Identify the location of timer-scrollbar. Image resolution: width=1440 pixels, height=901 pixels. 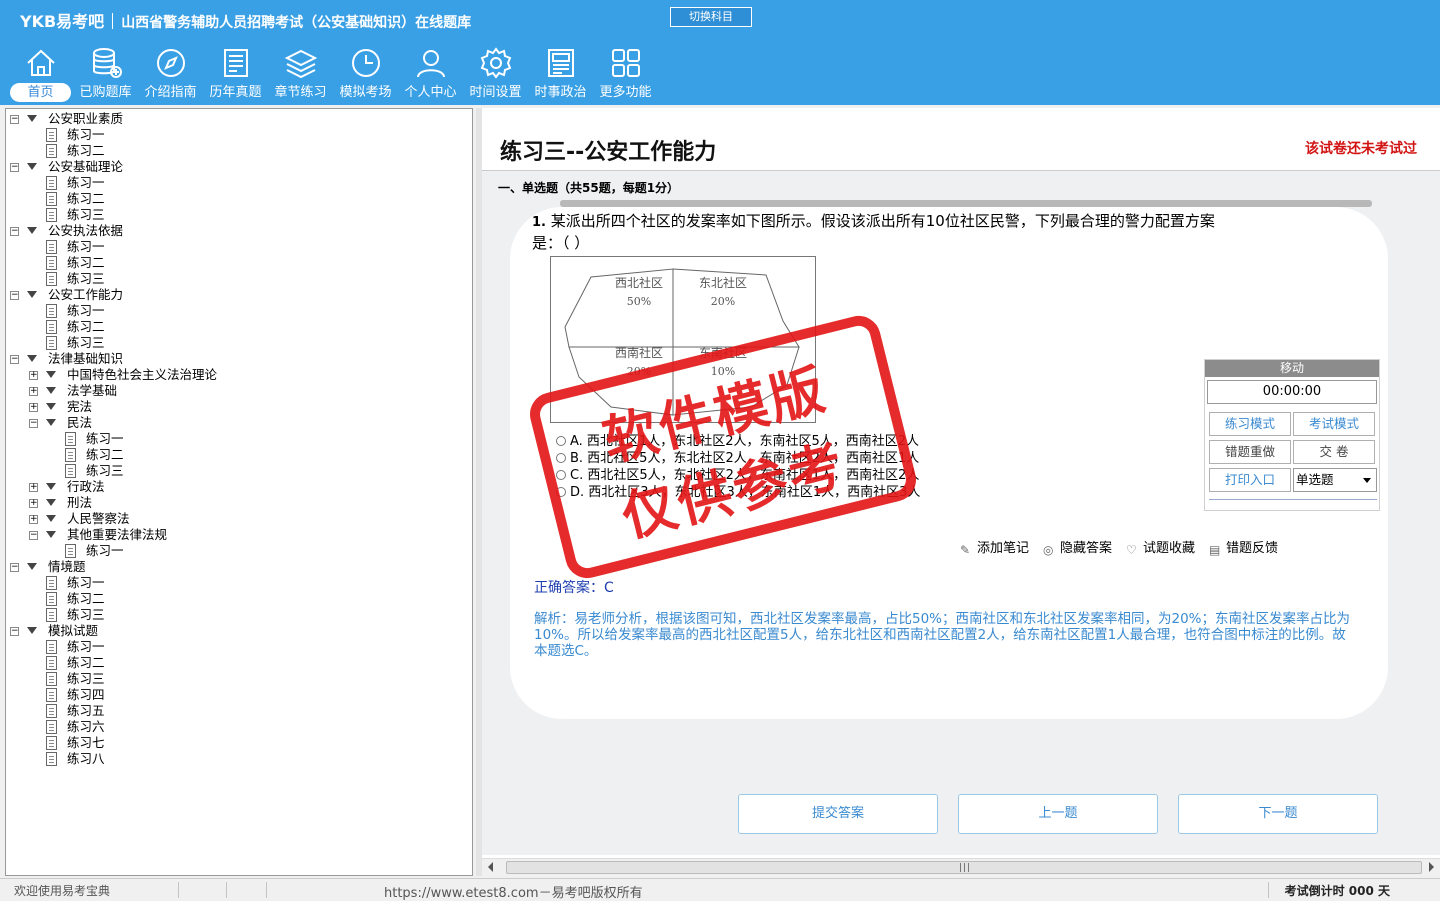
(1293, 501).